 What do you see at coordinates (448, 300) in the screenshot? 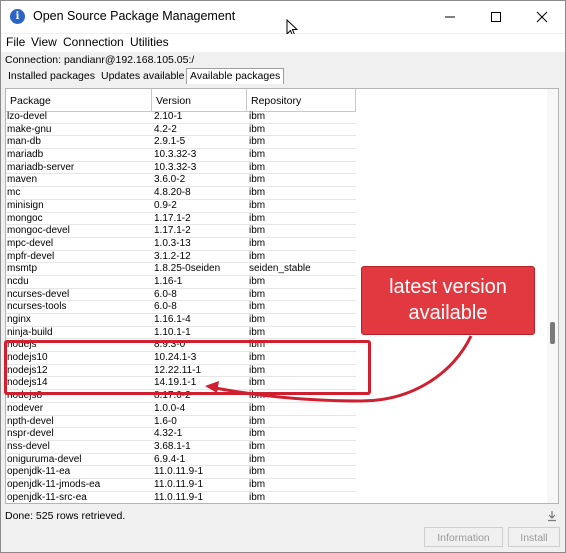
I see `annotation-callout: latest version available` at bounding box center [448, 300].